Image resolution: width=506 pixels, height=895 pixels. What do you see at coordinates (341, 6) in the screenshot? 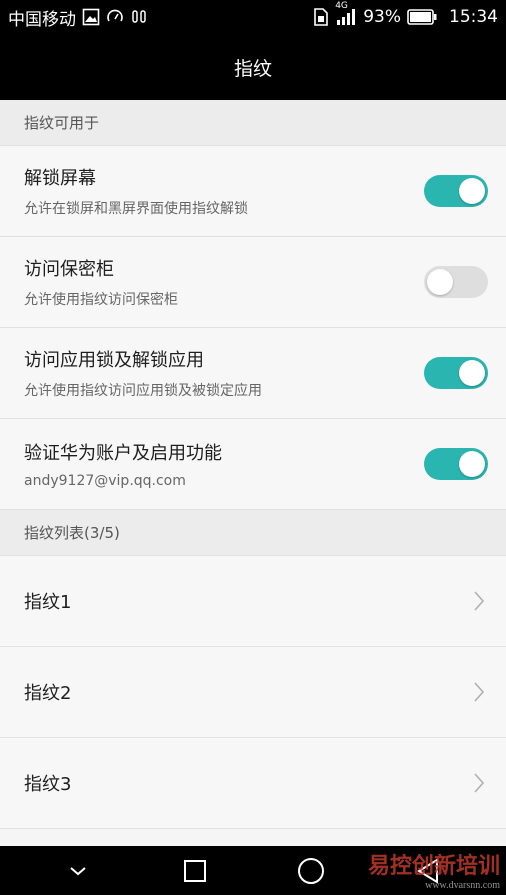
I see `network-type-label: 4G` at bounding box center [341, 6].